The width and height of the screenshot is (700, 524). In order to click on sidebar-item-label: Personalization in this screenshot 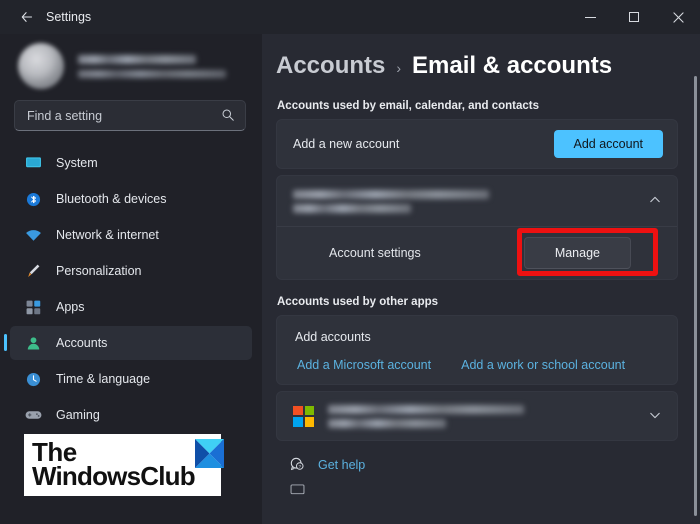, I will do `click(99, 271)`.